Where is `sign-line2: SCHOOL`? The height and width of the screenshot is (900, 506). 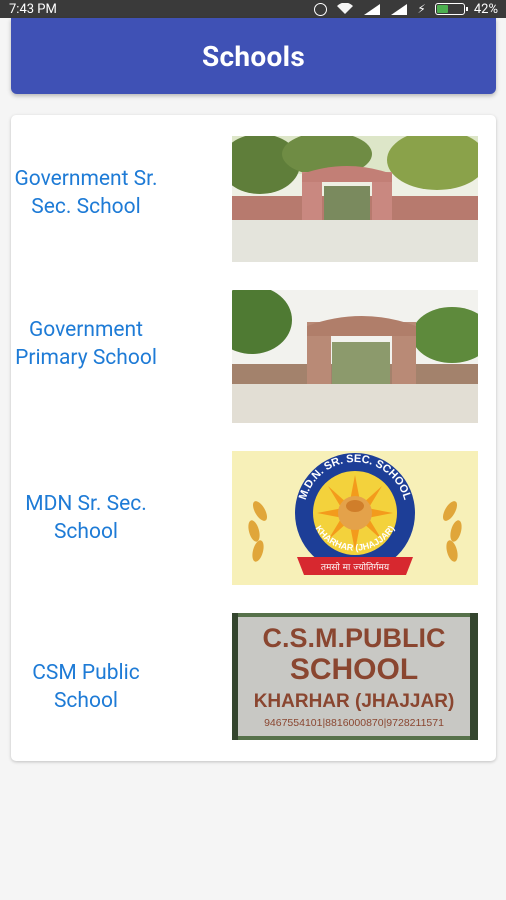
sign-line2: SCHOOL is located at coordinates (354, 669).